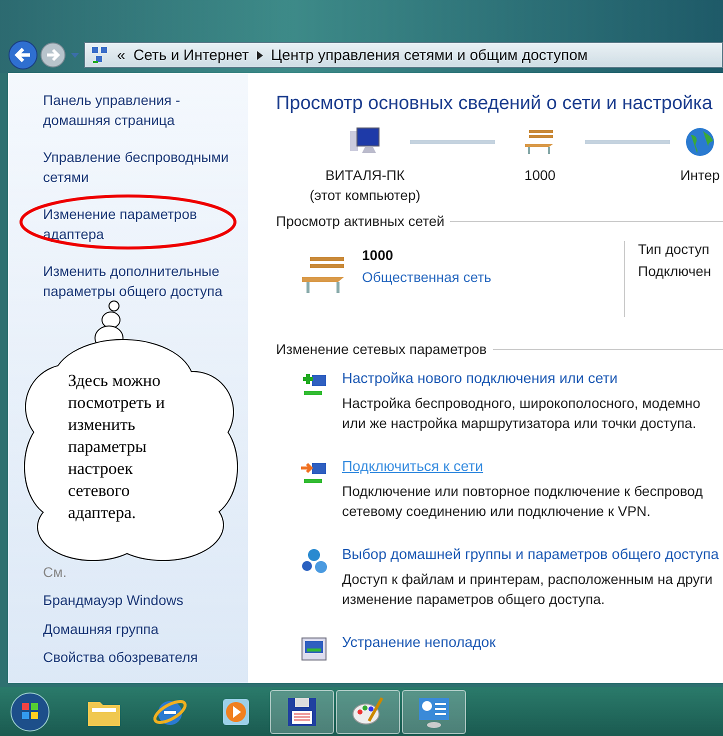 This screenshot has height=736, width=723. Describe the element at coordinates (674, 249) in the screenshot. I see `detail-label: Тип доступ` at that location.